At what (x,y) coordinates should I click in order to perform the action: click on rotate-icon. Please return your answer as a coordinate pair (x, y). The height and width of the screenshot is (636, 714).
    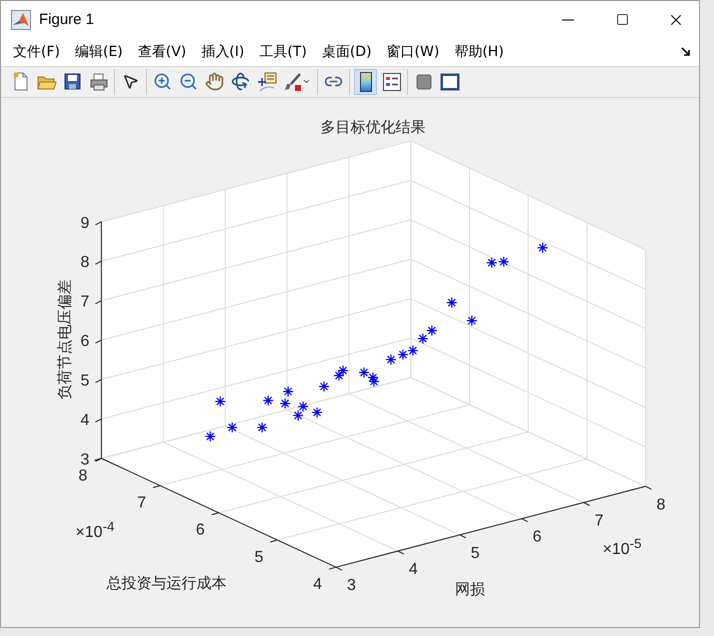
    Looking at the image, I should click on (240, 82).